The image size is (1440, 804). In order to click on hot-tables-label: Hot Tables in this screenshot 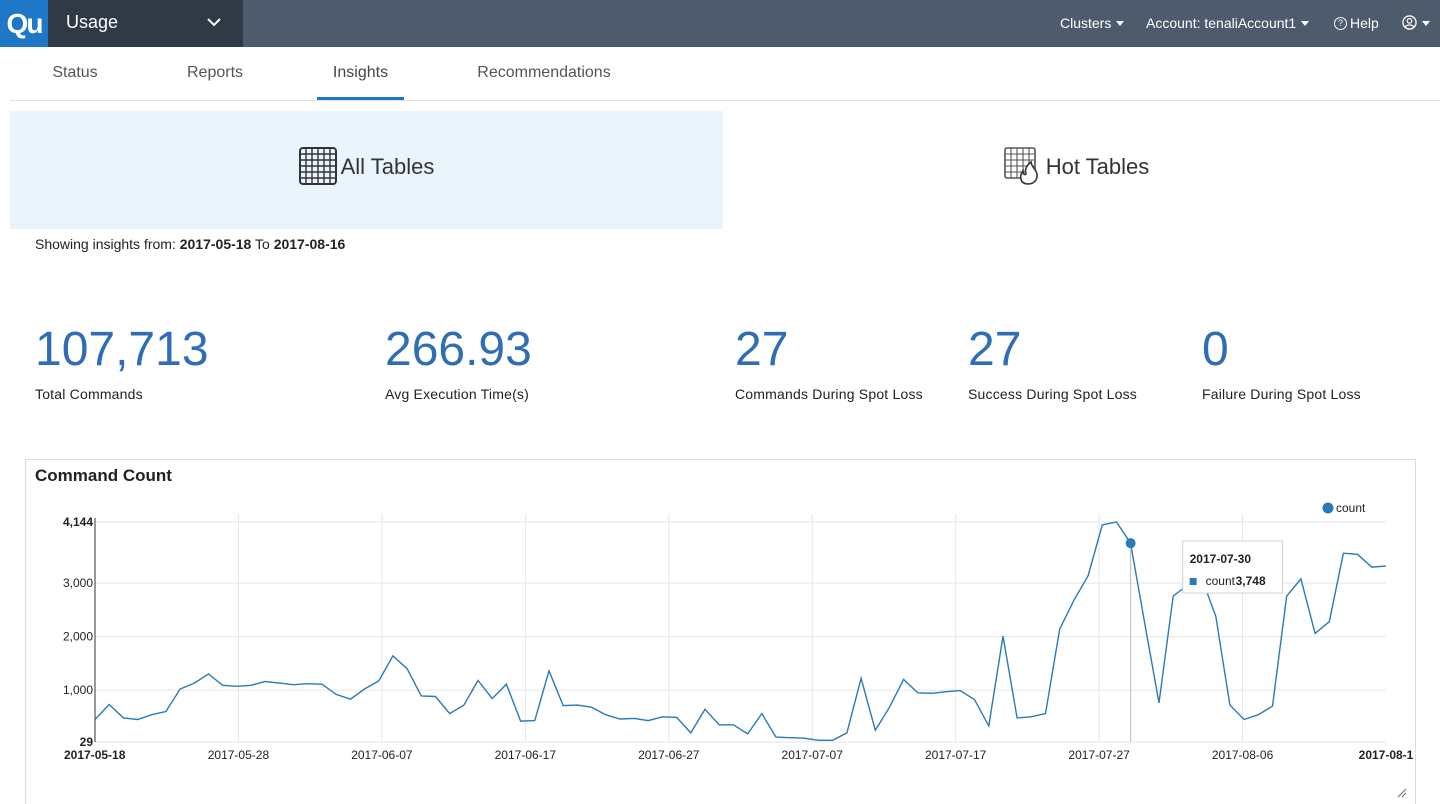, I will do `click(1097, 166)`.